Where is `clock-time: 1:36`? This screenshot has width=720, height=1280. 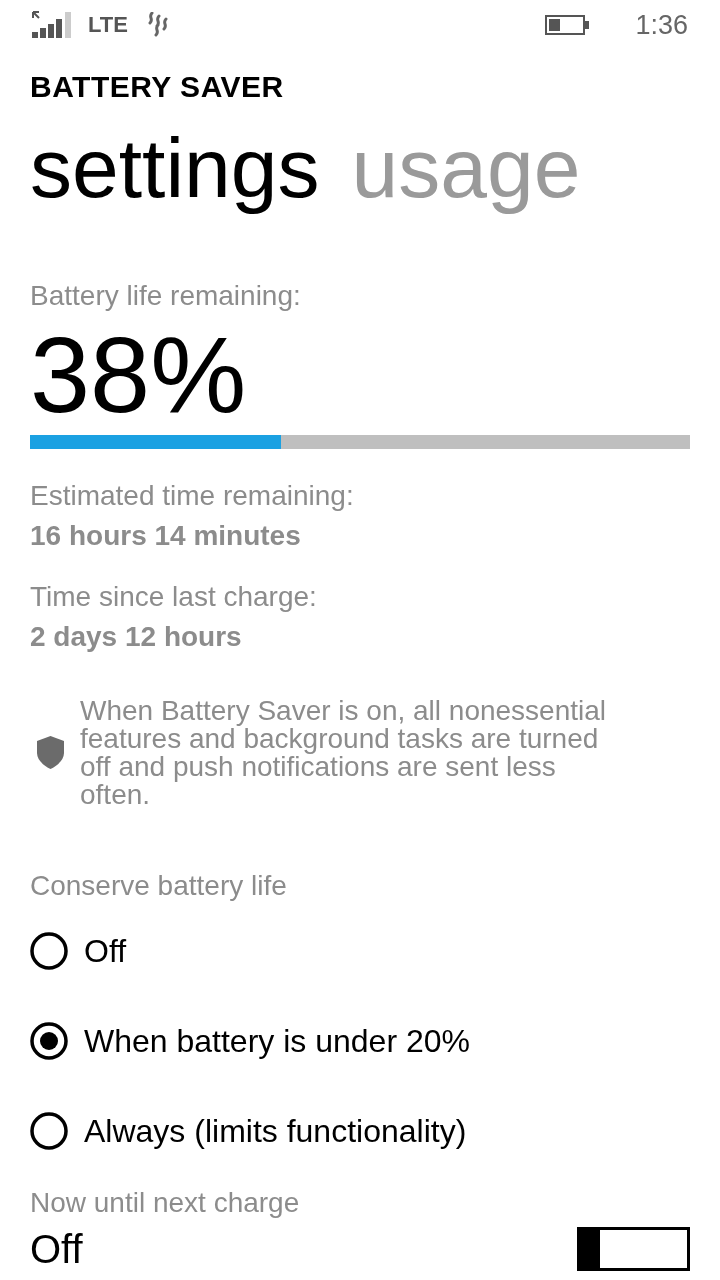 clock-time: 1:36 is located at coordinates (661, 25).